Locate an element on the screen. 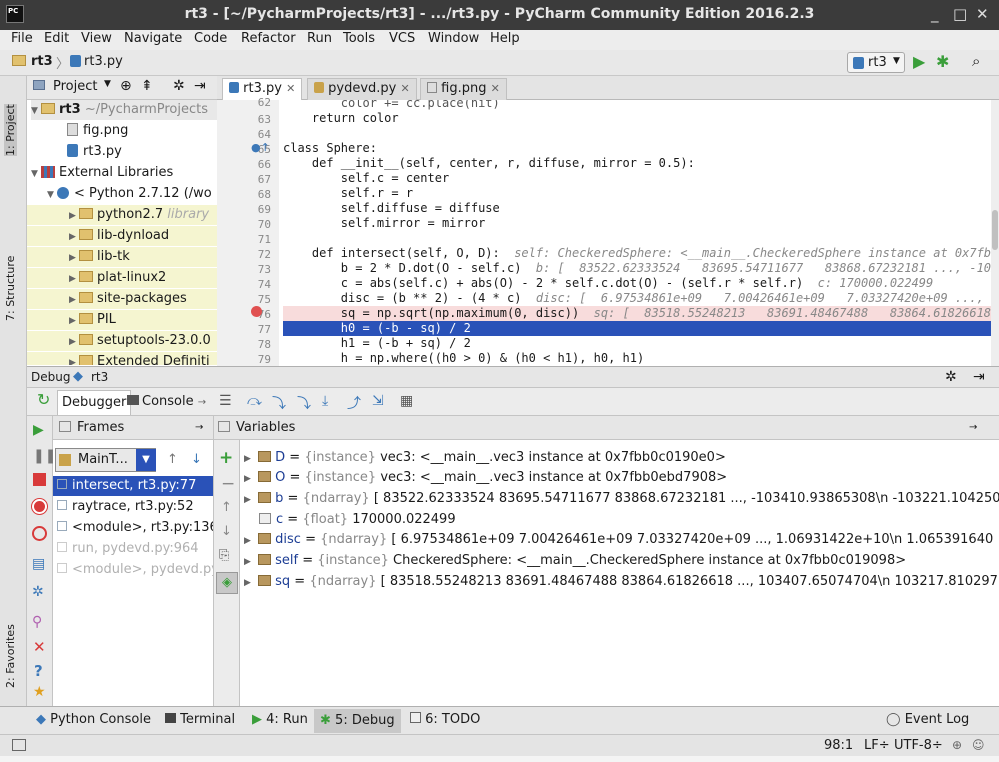  scrollbar-thumb is located at coordinates (995, 230).